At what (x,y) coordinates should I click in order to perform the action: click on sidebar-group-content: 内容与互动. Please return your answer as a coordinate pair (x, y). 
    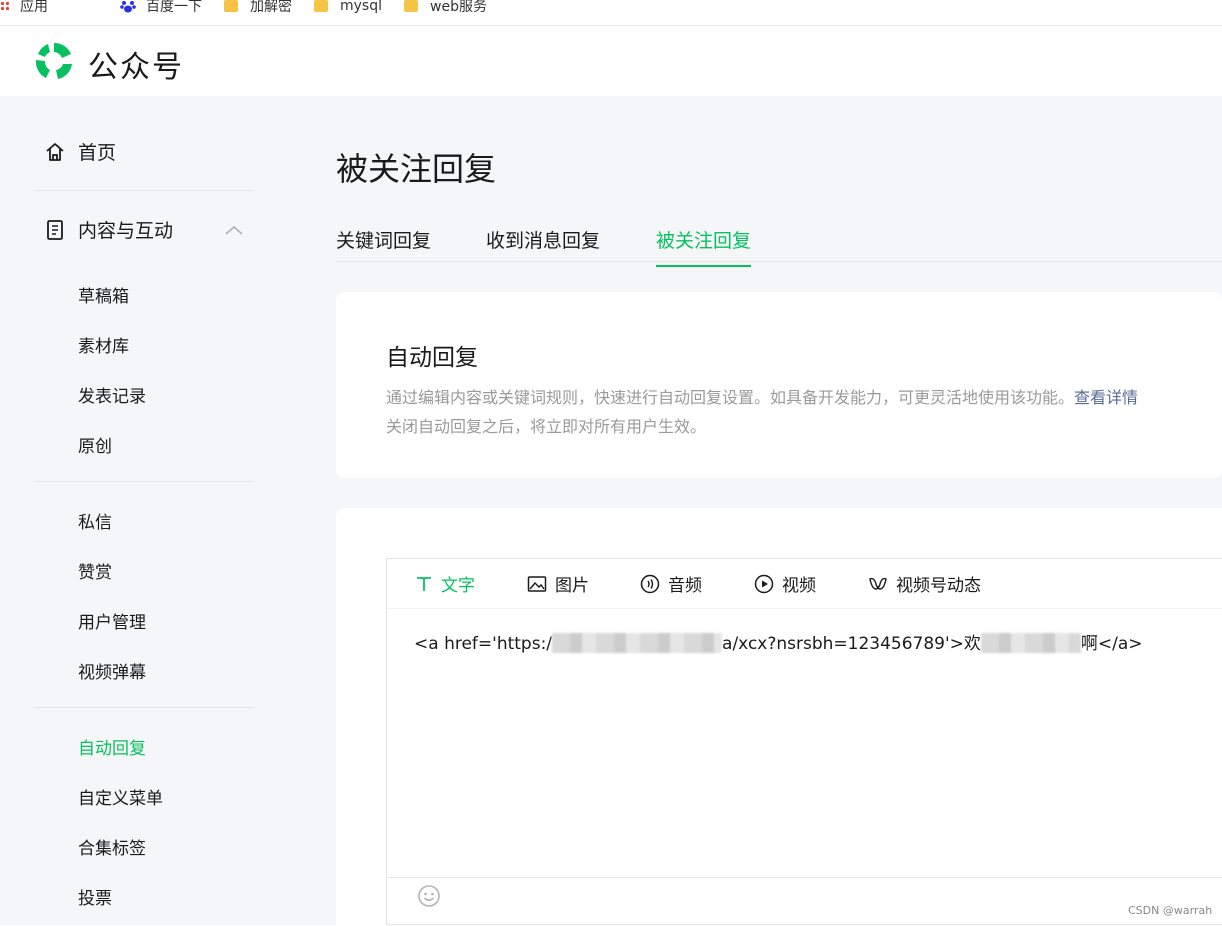
    Looking at the image, I should click on (108, 229).